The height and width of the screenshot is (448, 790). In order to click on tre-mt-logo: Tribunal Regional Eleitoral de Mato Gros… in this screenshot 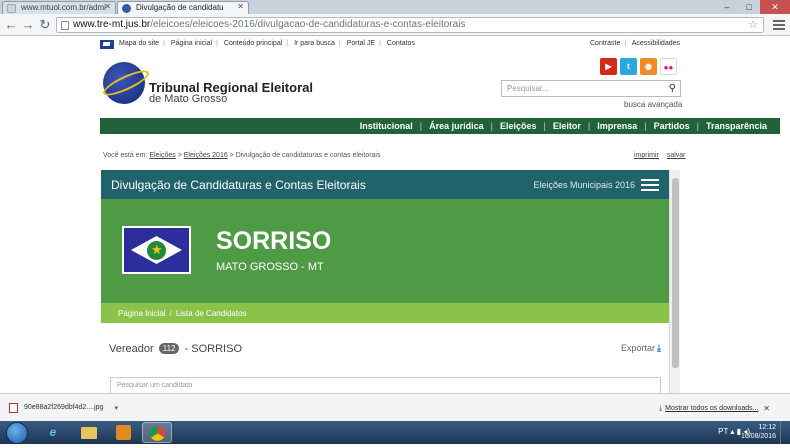, I will do `click(208, 83)`.